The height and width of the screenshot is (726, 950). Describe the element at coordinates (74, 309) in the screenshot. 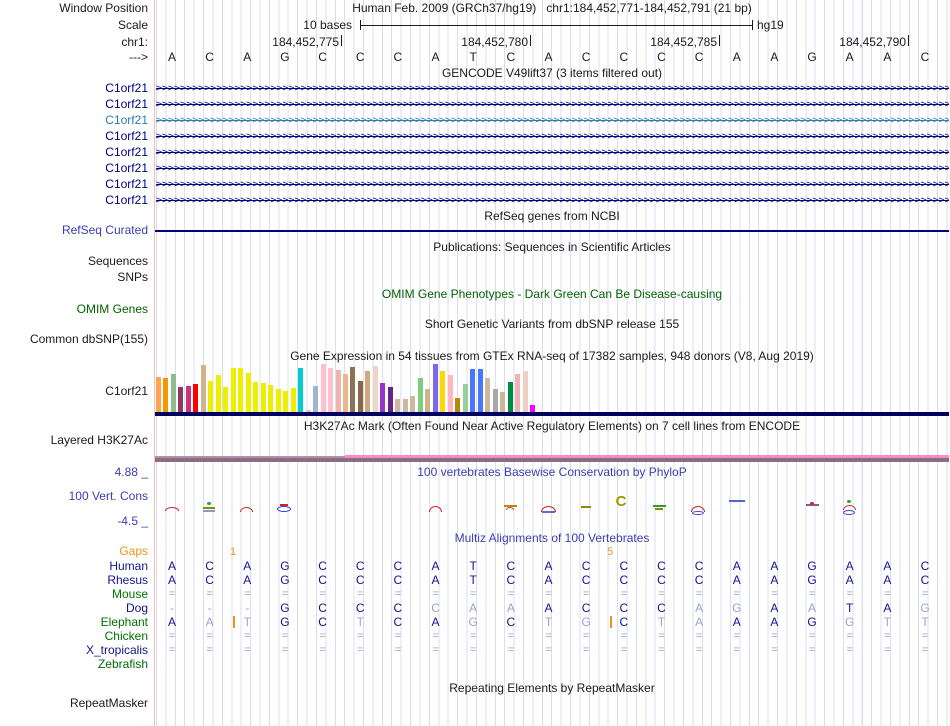

I see `track-label-omim-genes: OMIM Genes` at that location.